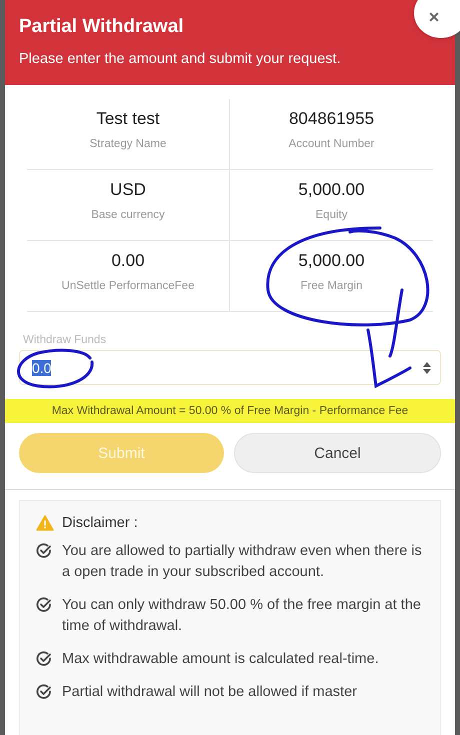 The width and height of the screenshot is (460, 735). Describe the element at coordinates (242, 562) in the screenshot. I see `disclaimer-item: You are allowed to partially withdraw even when there is a open trade in your subscribed account.` at that location.